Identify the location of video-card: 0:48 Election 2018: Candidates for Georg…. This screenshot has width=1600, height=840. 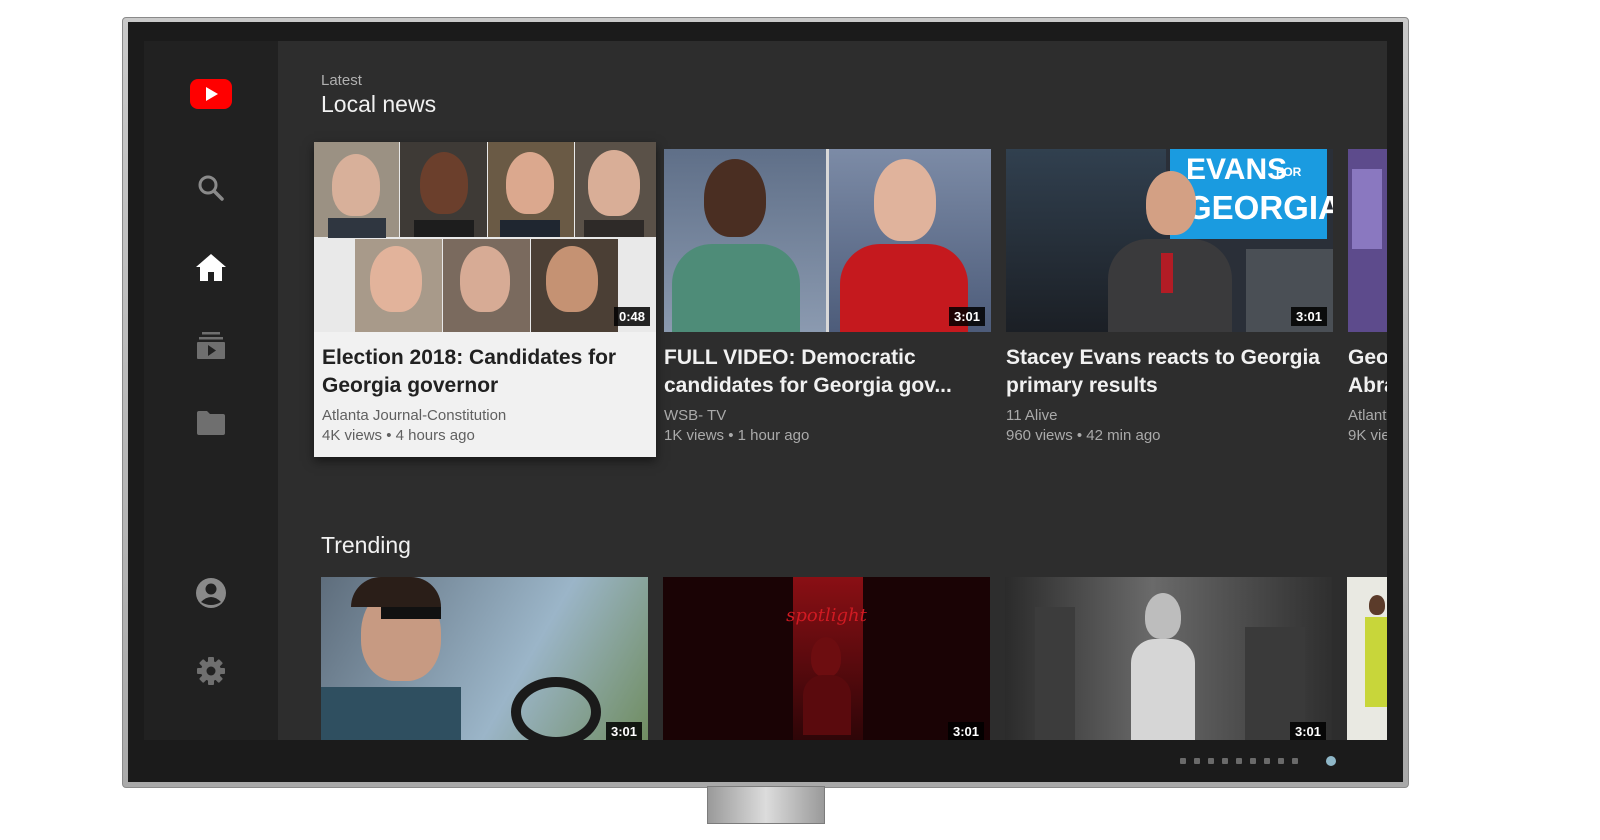
(485, 299).